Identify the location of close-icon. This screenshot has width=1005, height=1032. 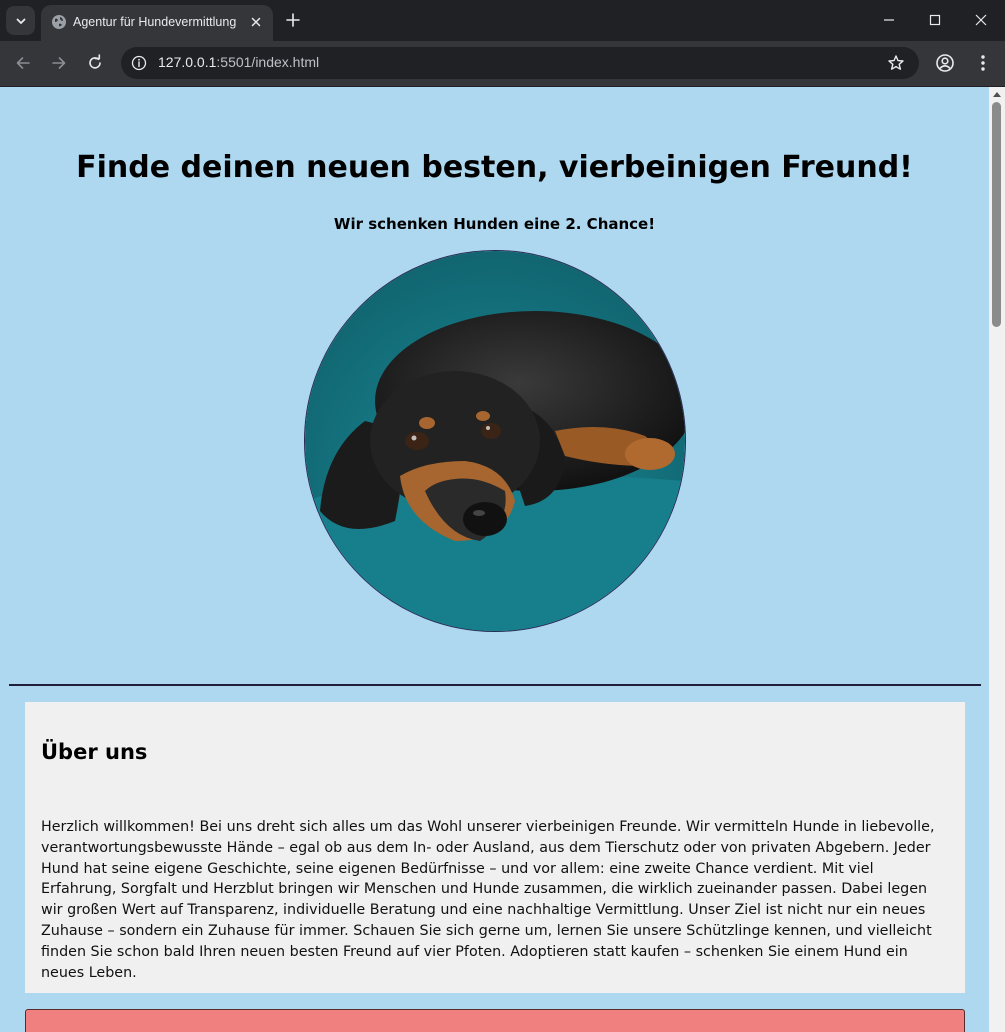
(256, 22).